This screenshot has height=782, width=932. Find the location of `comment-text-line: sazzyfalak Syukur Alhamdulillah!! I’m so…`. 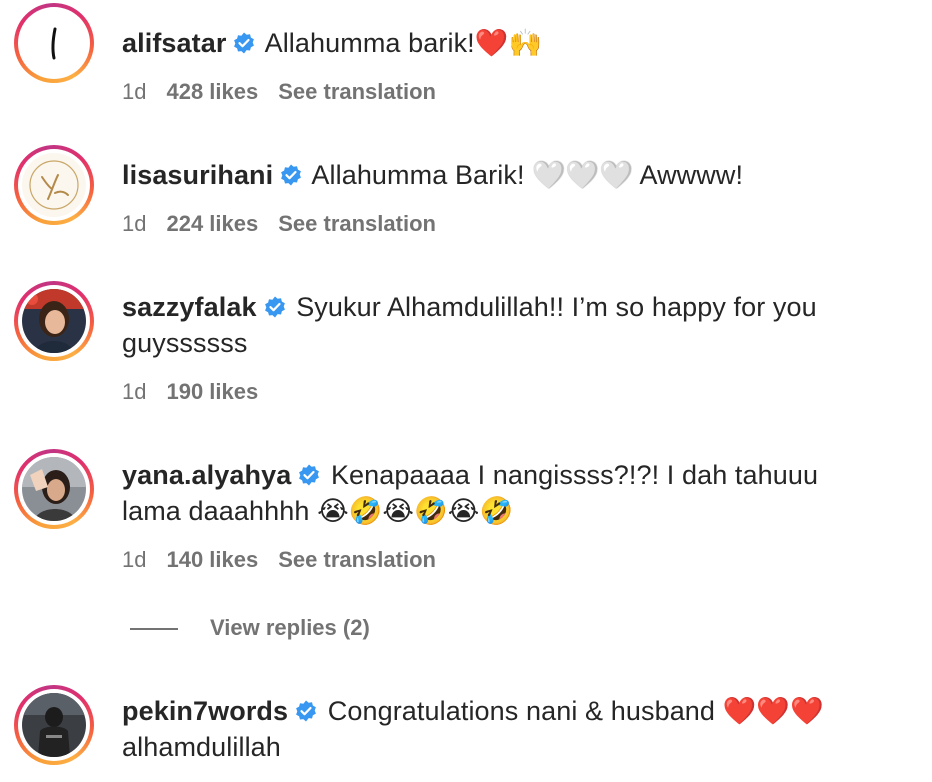

comment-text-line: sazzyfalak Syukur Alhamdulillah!! I’m so… is located at coordinates (507, 325).